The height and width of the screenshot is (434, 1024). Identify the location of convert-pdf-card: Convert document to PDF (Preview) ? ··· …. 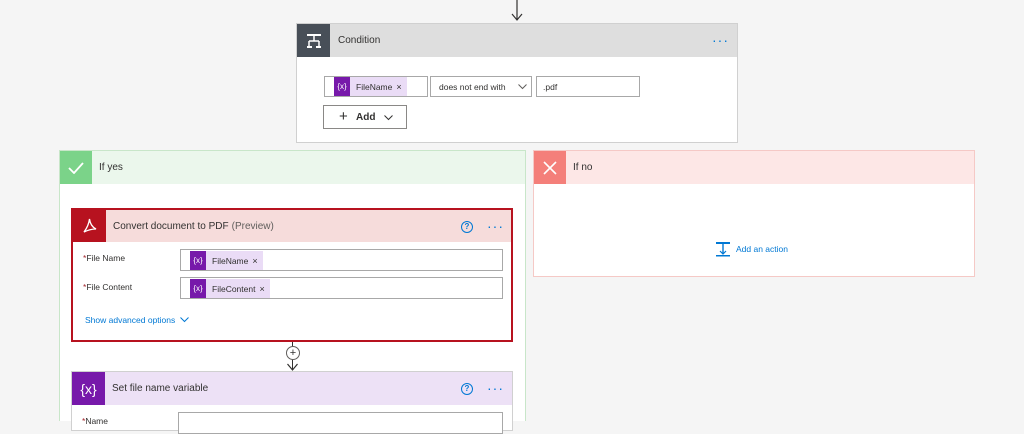
(292, 275).